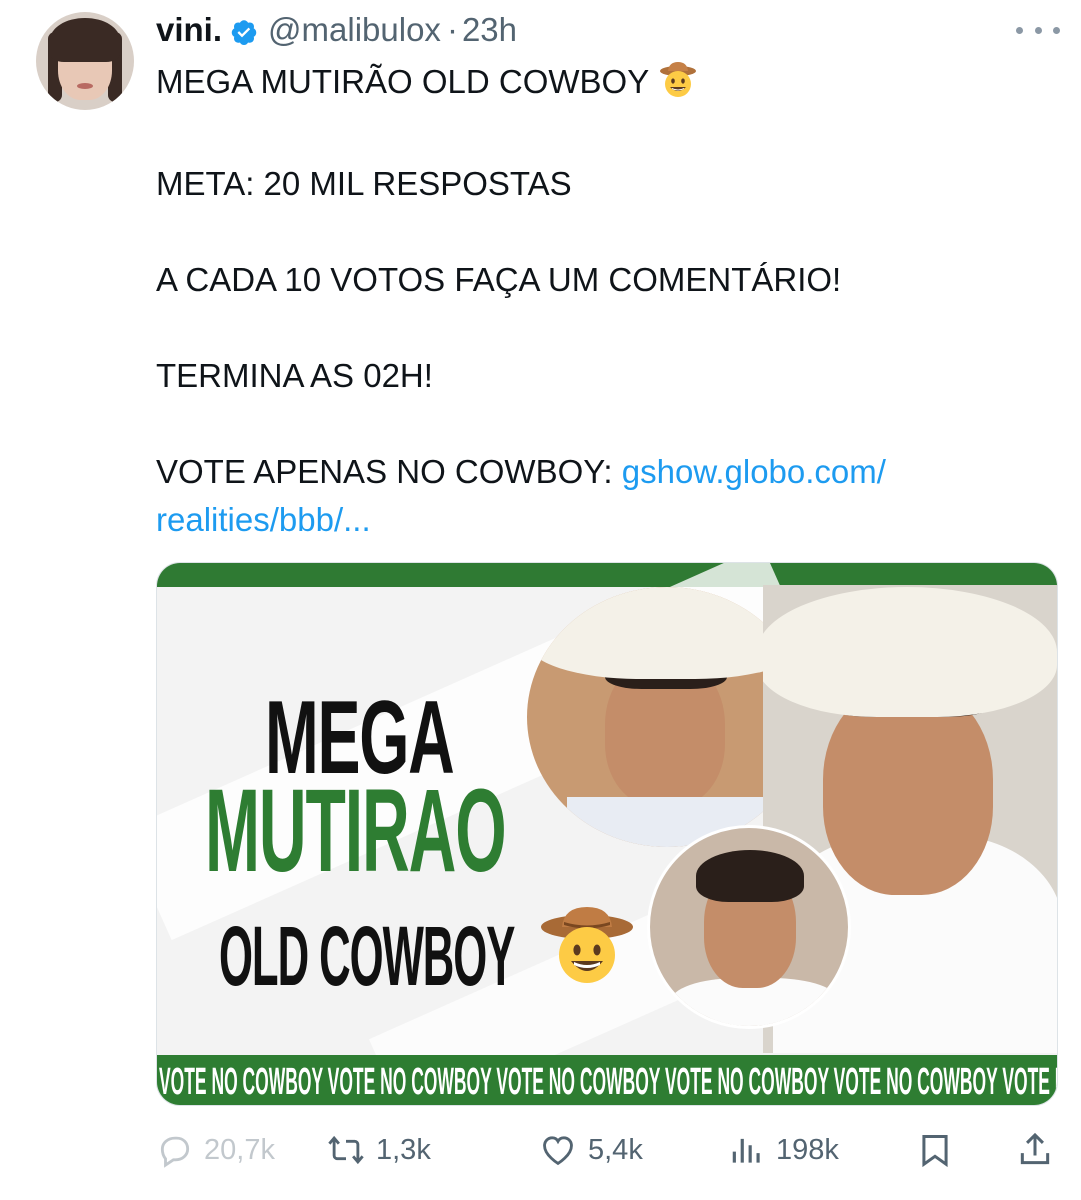 This screenshot has width=1081, height=1200. I want to click on share-button, so click(1040, 1150).